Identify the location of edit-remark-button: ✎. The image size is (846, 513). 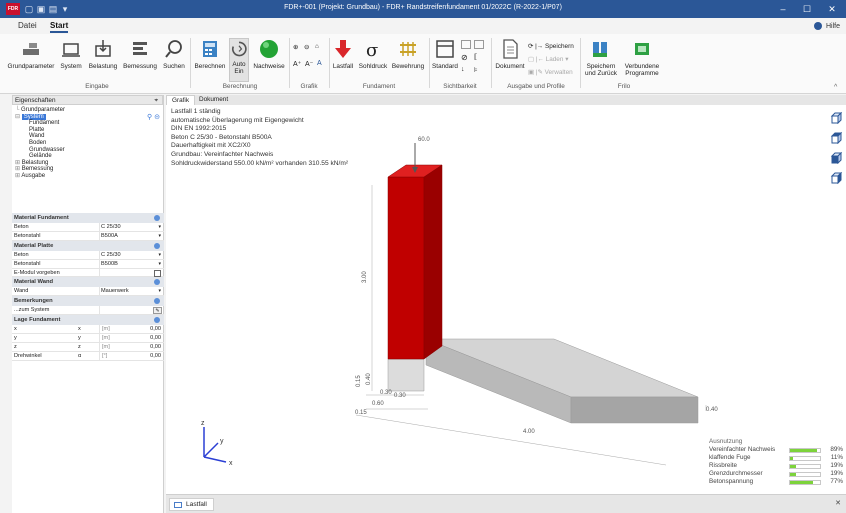
(157, 311).